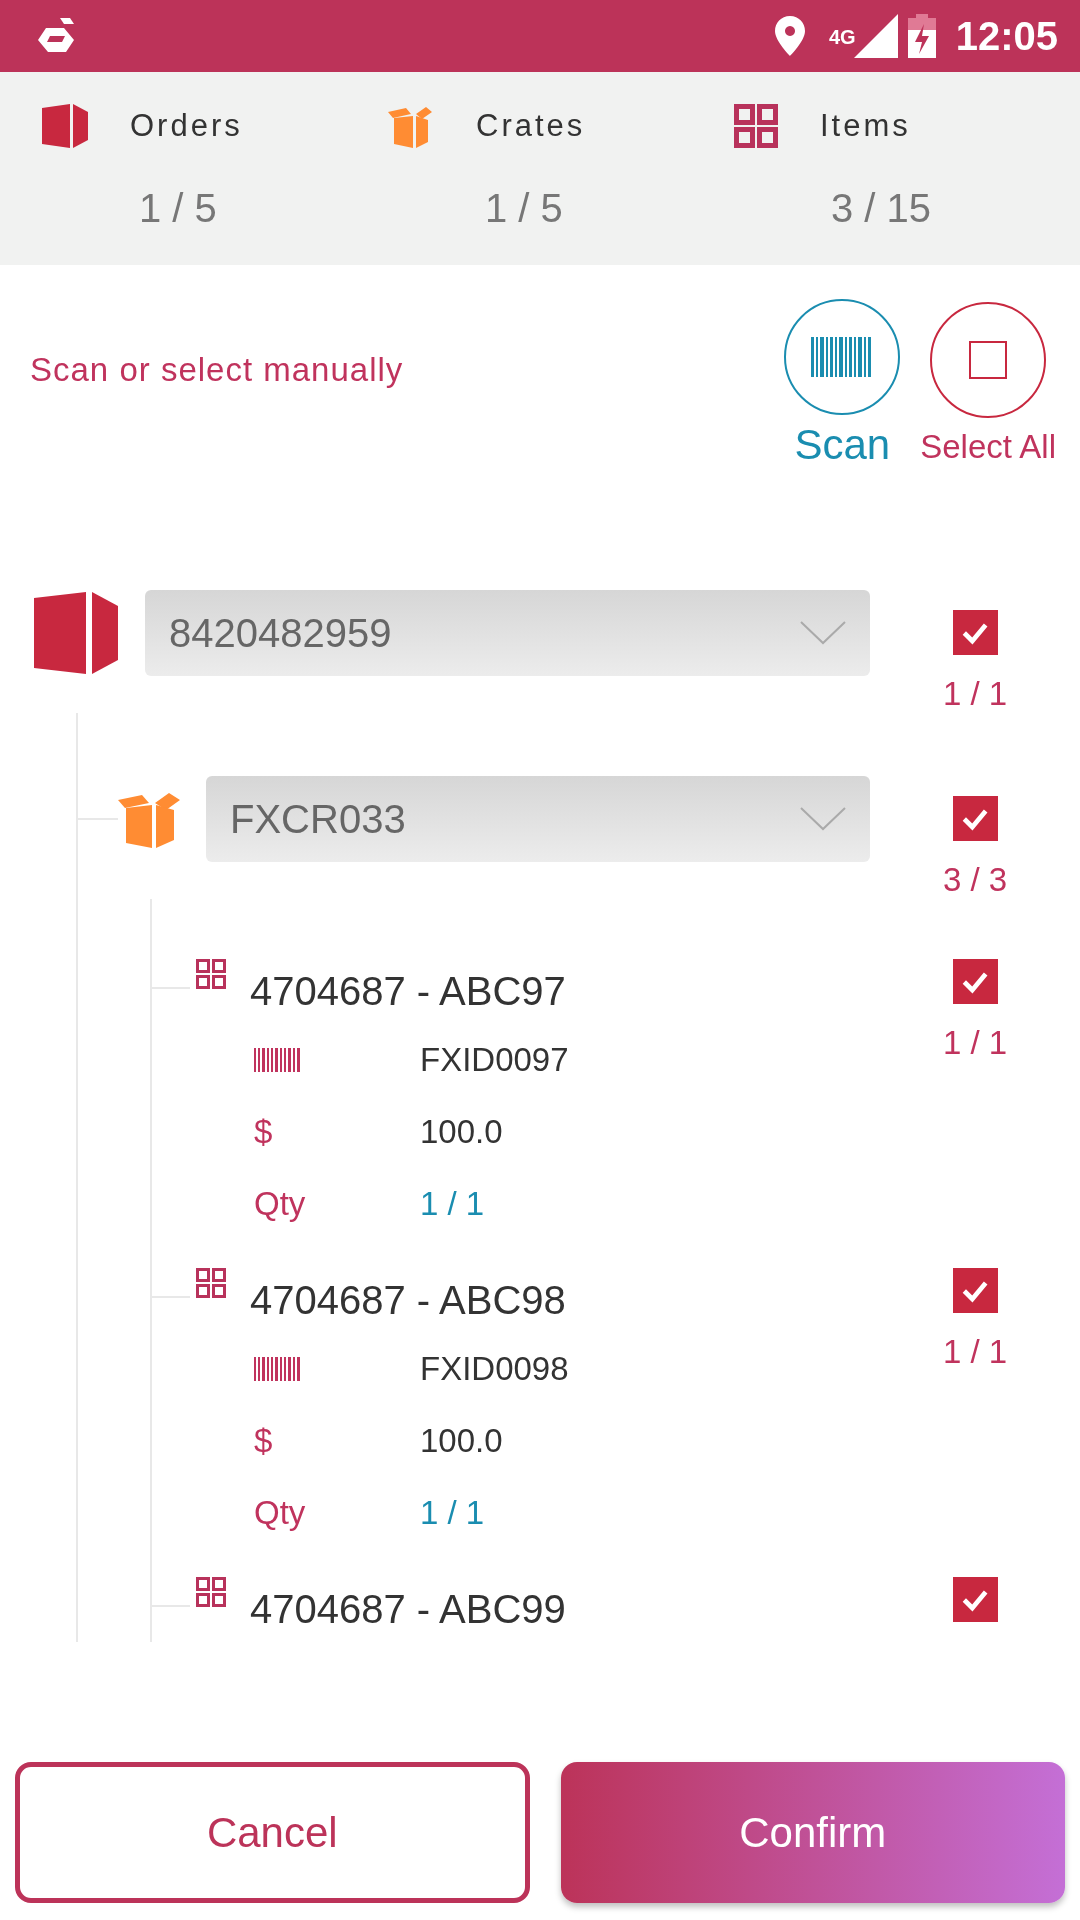 The height and width of the screenshot is (1920, 1080). What do you see at coordinates (408, 991) in the screenshot?
I see `item-title: 4704687 - ABC97` at bounding box center [408, 991].